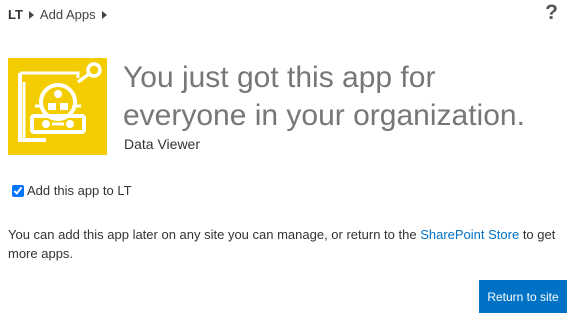 The height and width of the screenshot is (321, 575). What do you see at coordinates (162, 144) in the screenshot?
I see `app-name: Data Viewer` at bounding box center [162, 144].